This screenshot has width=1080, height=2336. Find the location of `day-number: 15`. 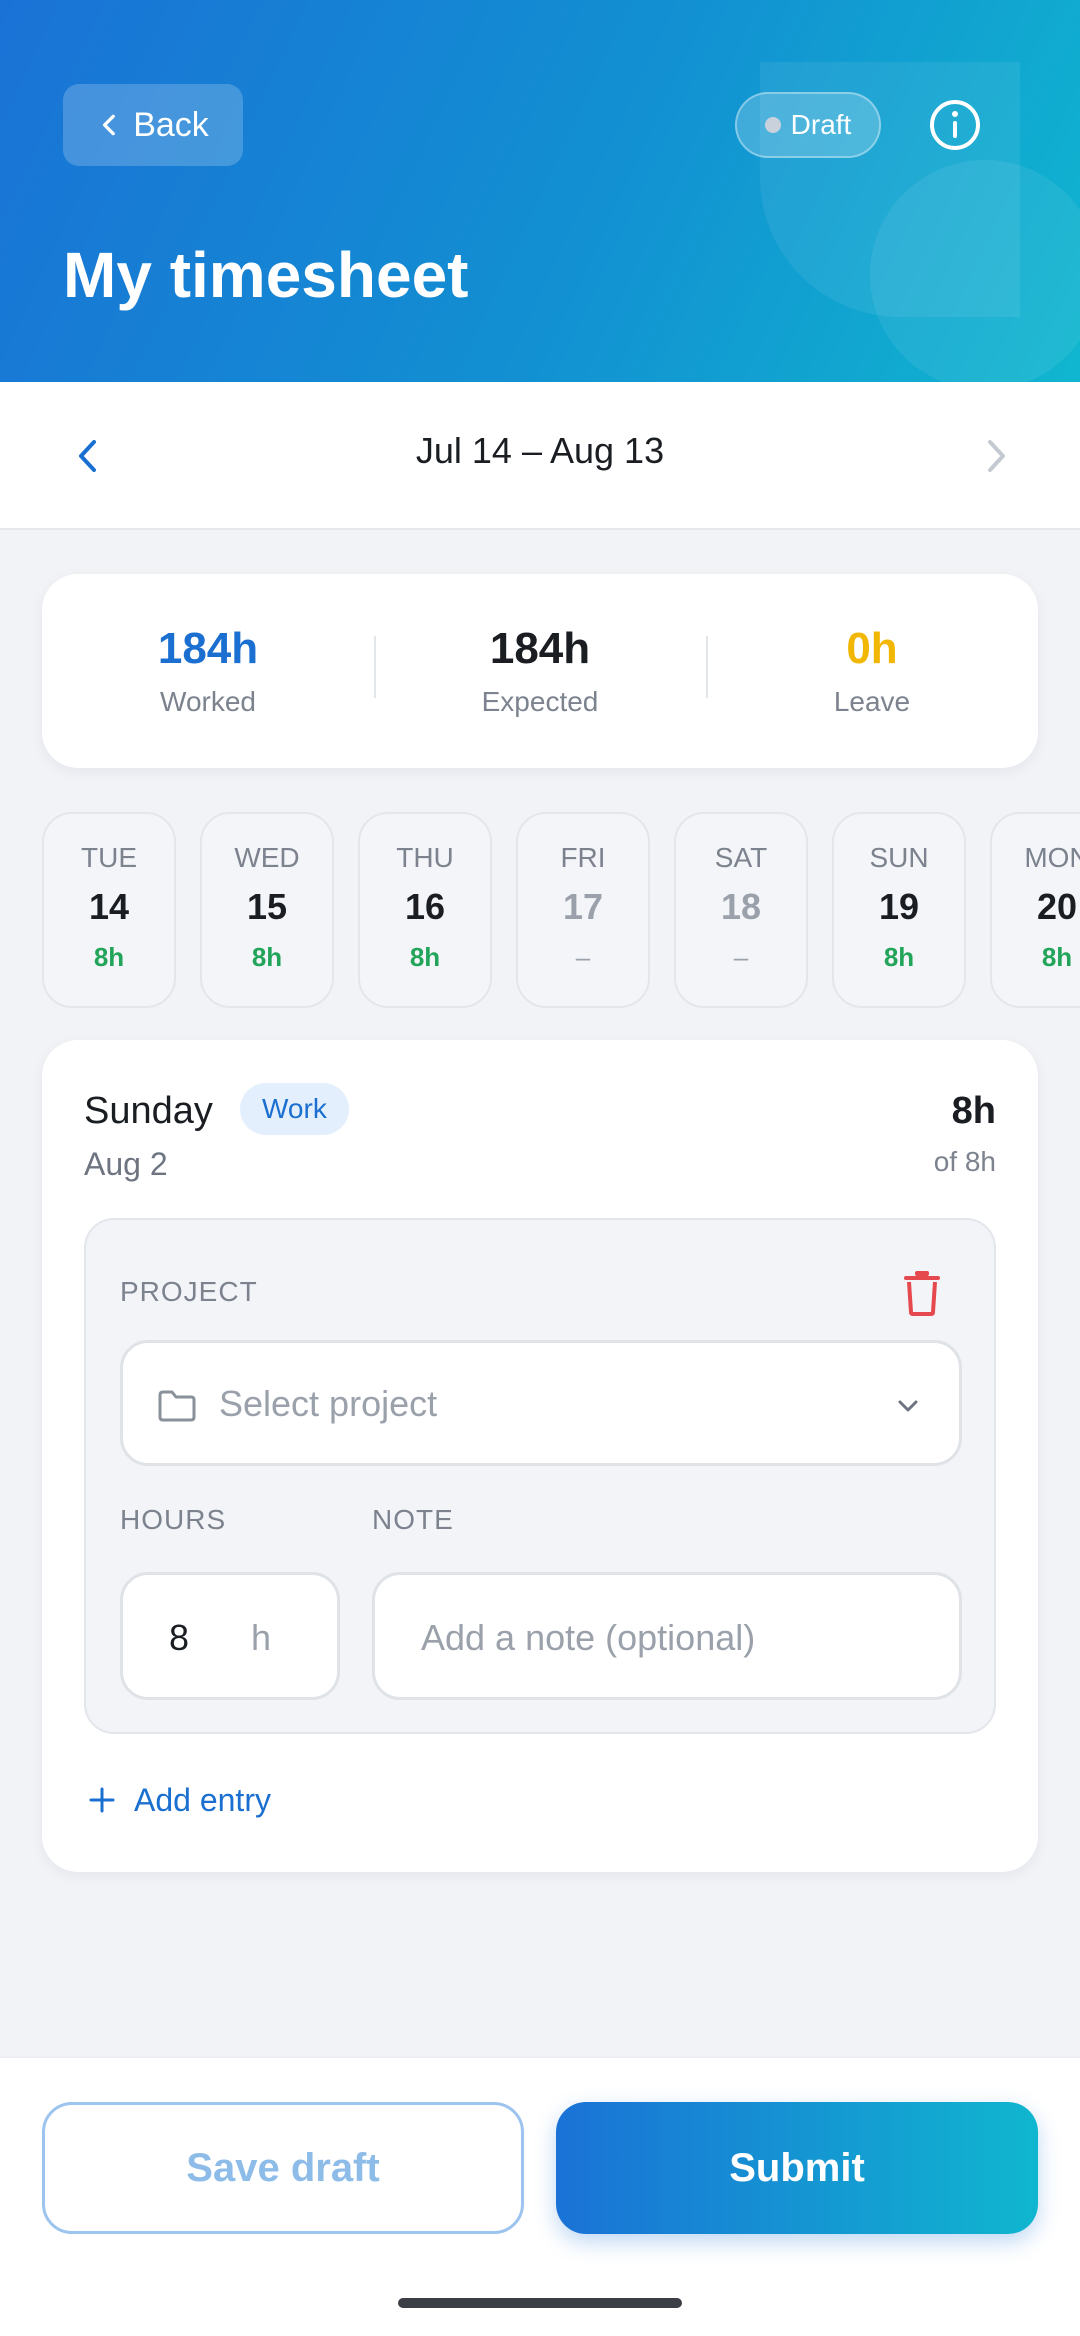

day-number: 15 is located at coordinates (267, 906).